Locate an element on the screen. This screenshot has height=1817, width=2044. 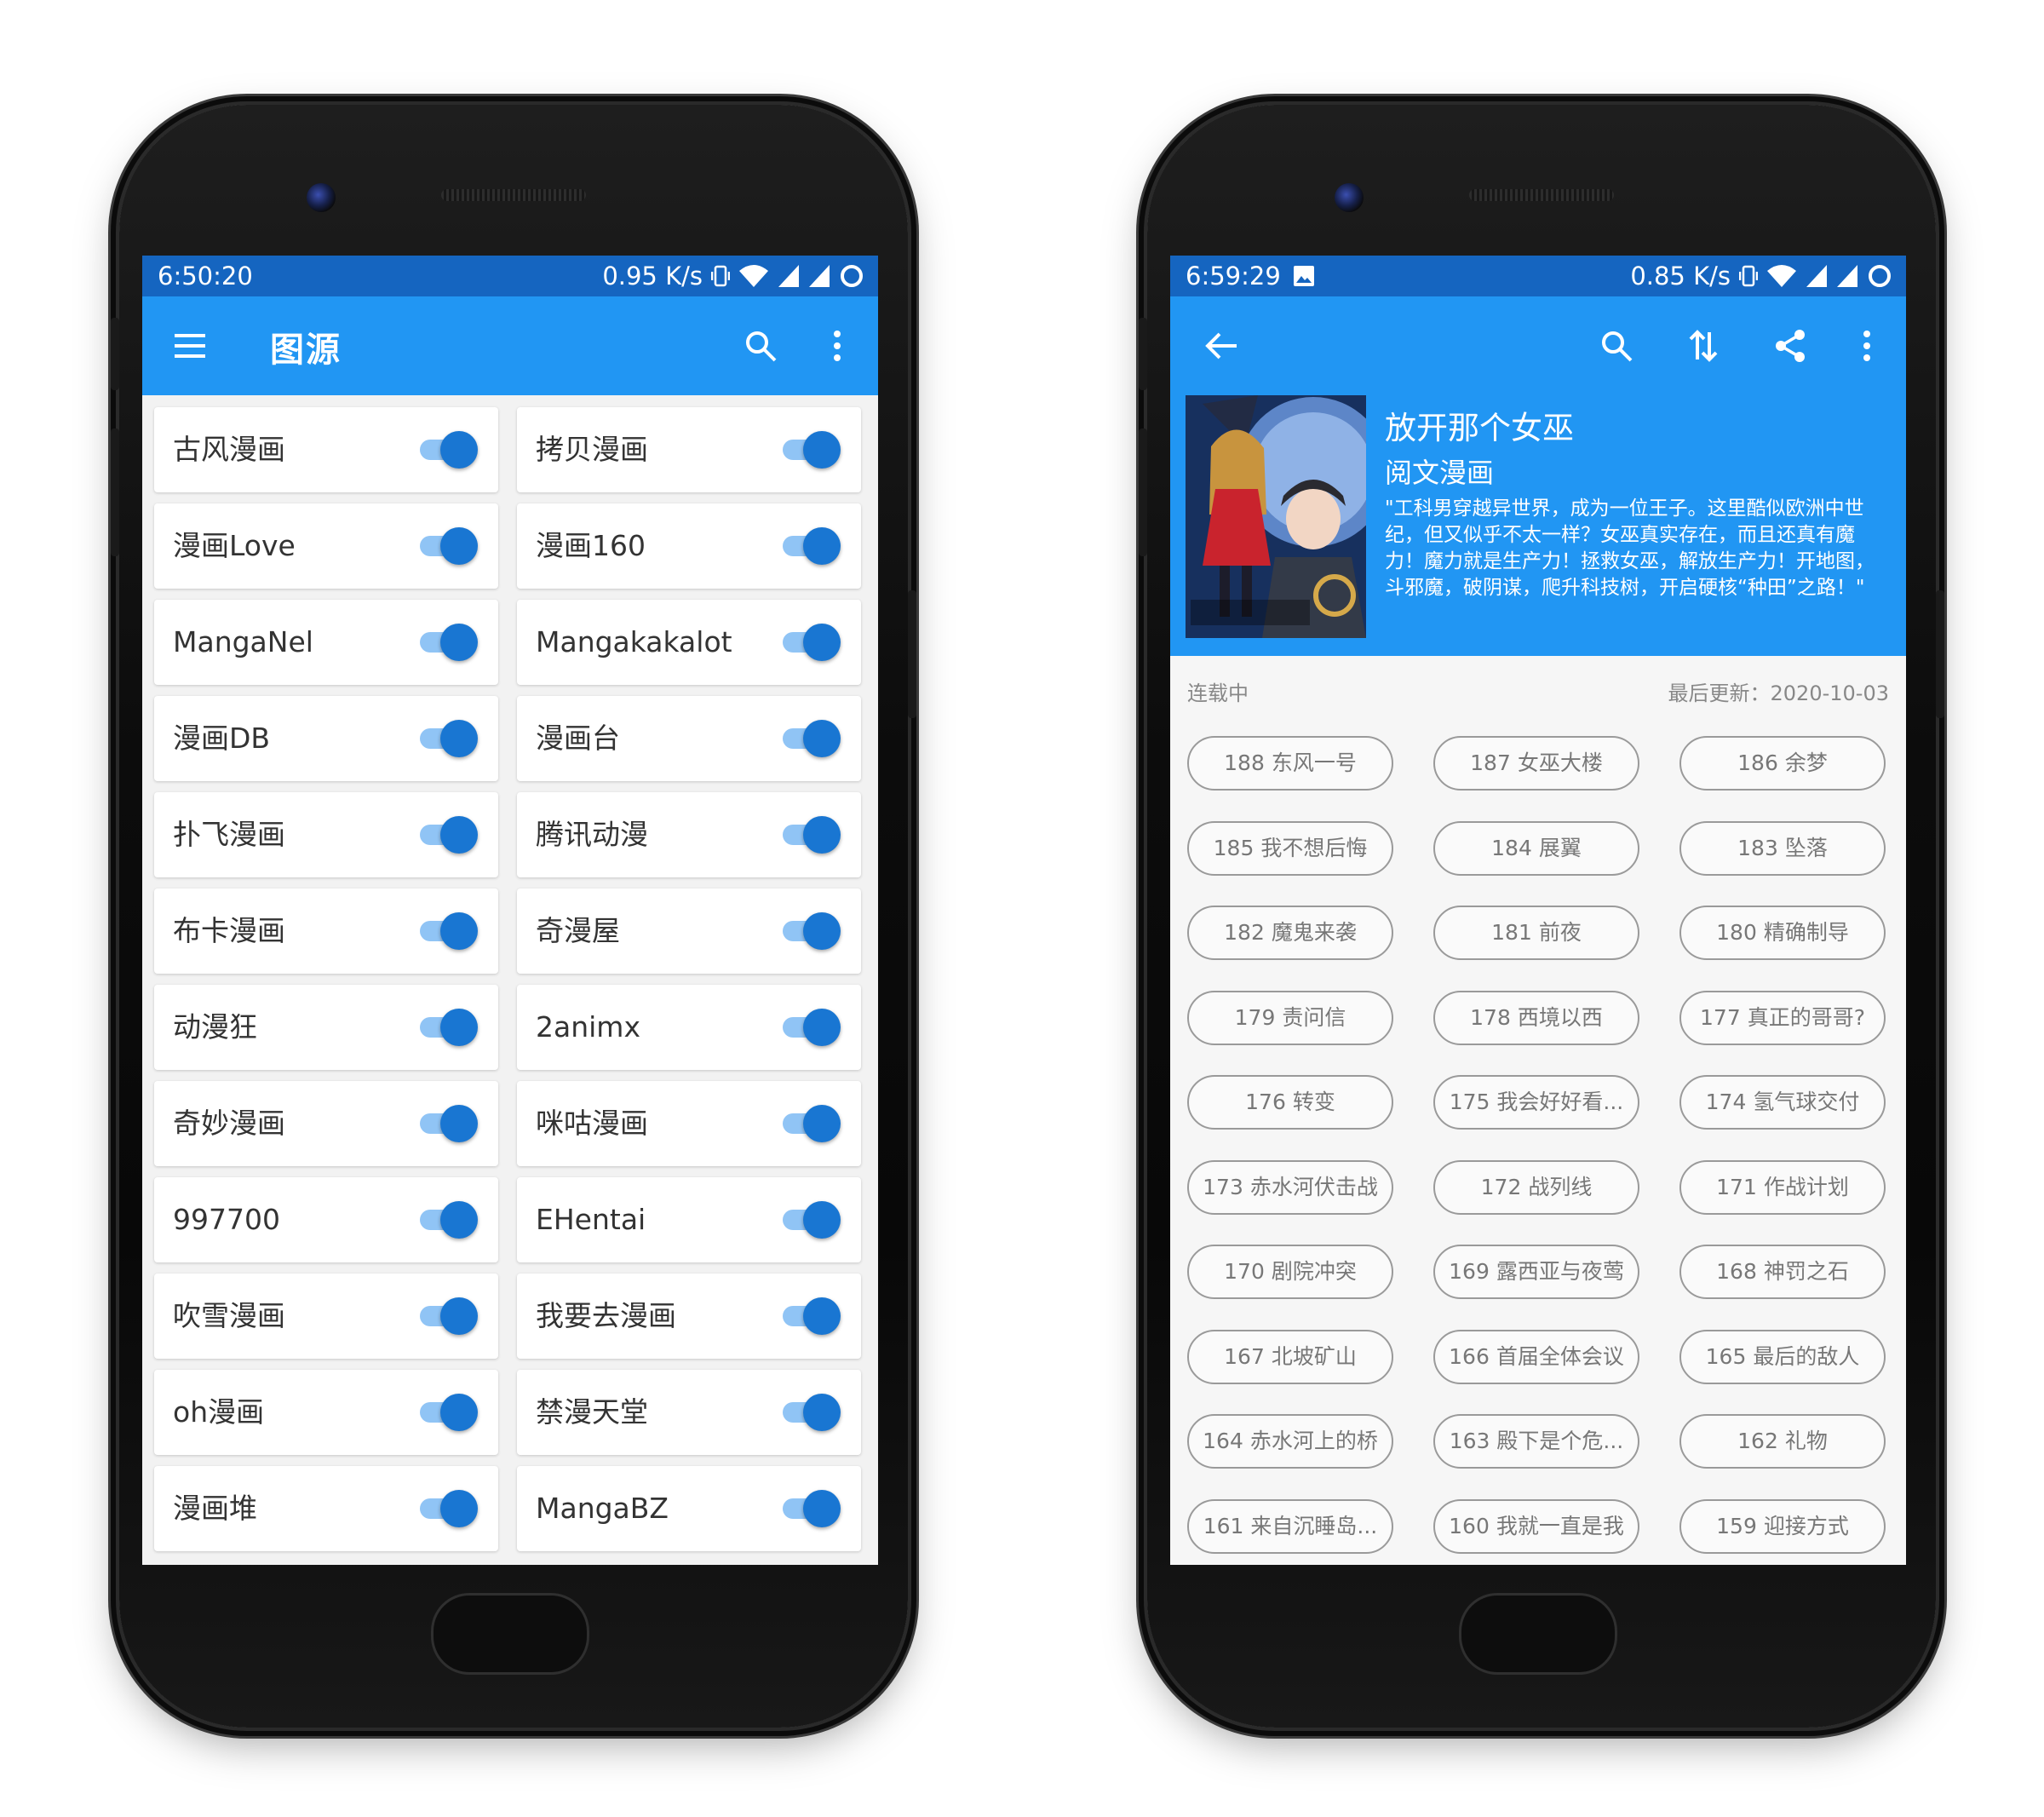
chapter-button: 168 神罚之石 is located at coordinates (1782, 1272).